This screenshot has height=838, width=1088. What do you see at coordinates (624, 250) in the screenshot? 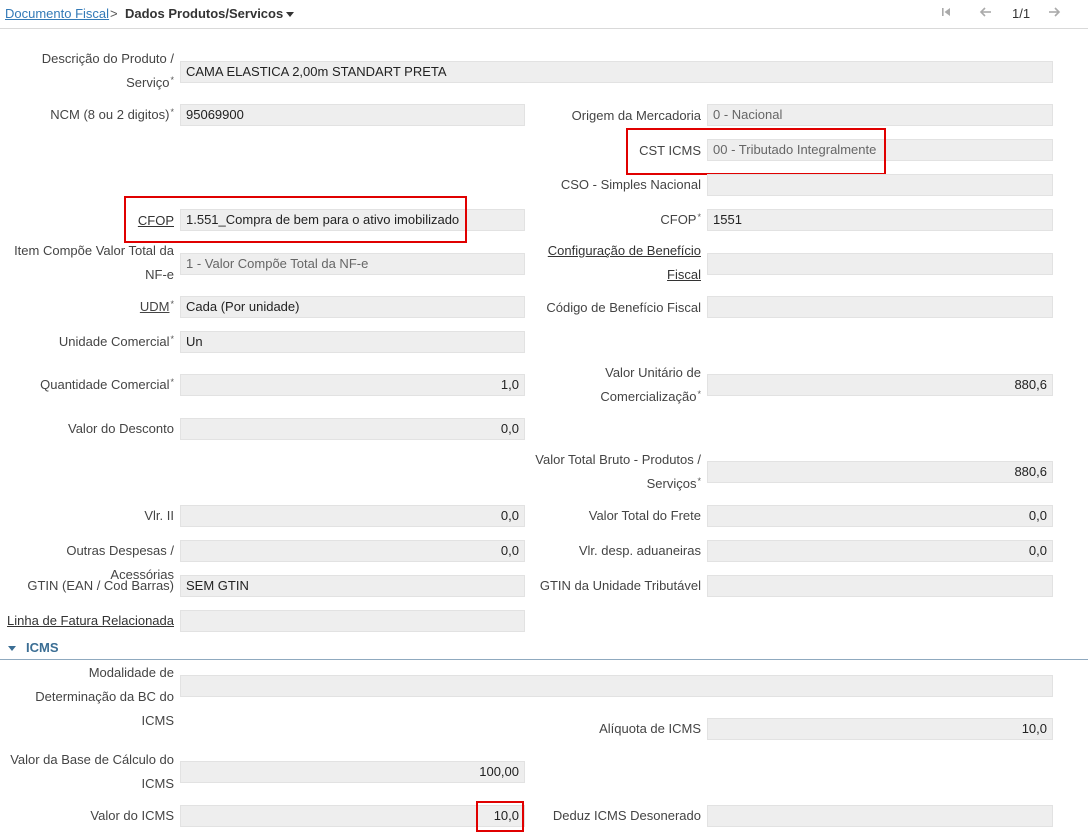
I see `config-beneficio-label-line1: Configuração de Benefício` at bounding box center [624, 250].